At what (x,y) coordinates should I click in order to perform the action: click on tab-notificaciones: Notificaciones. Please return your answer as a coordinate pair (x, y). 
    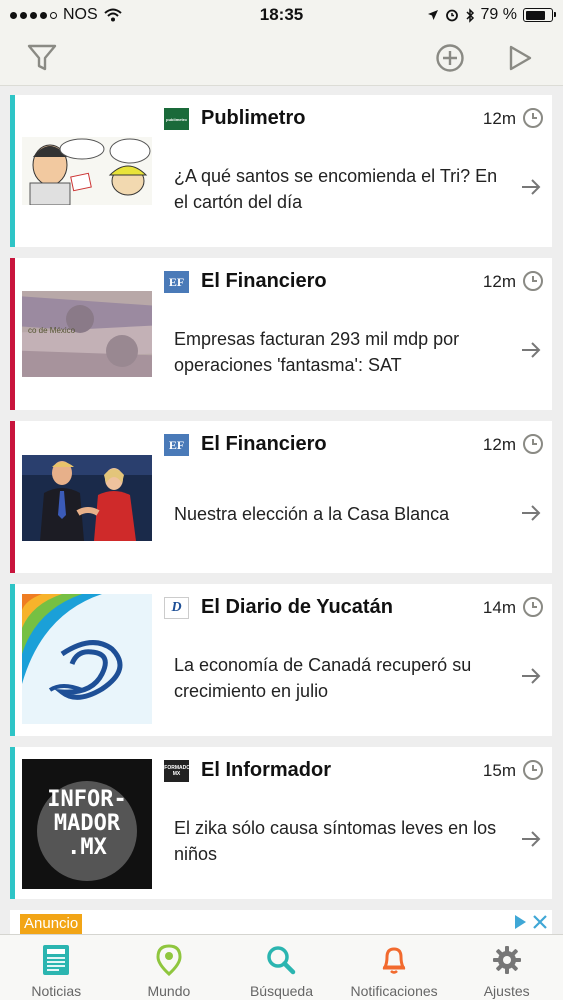
    Looking at the image, I should click on (394, 967).